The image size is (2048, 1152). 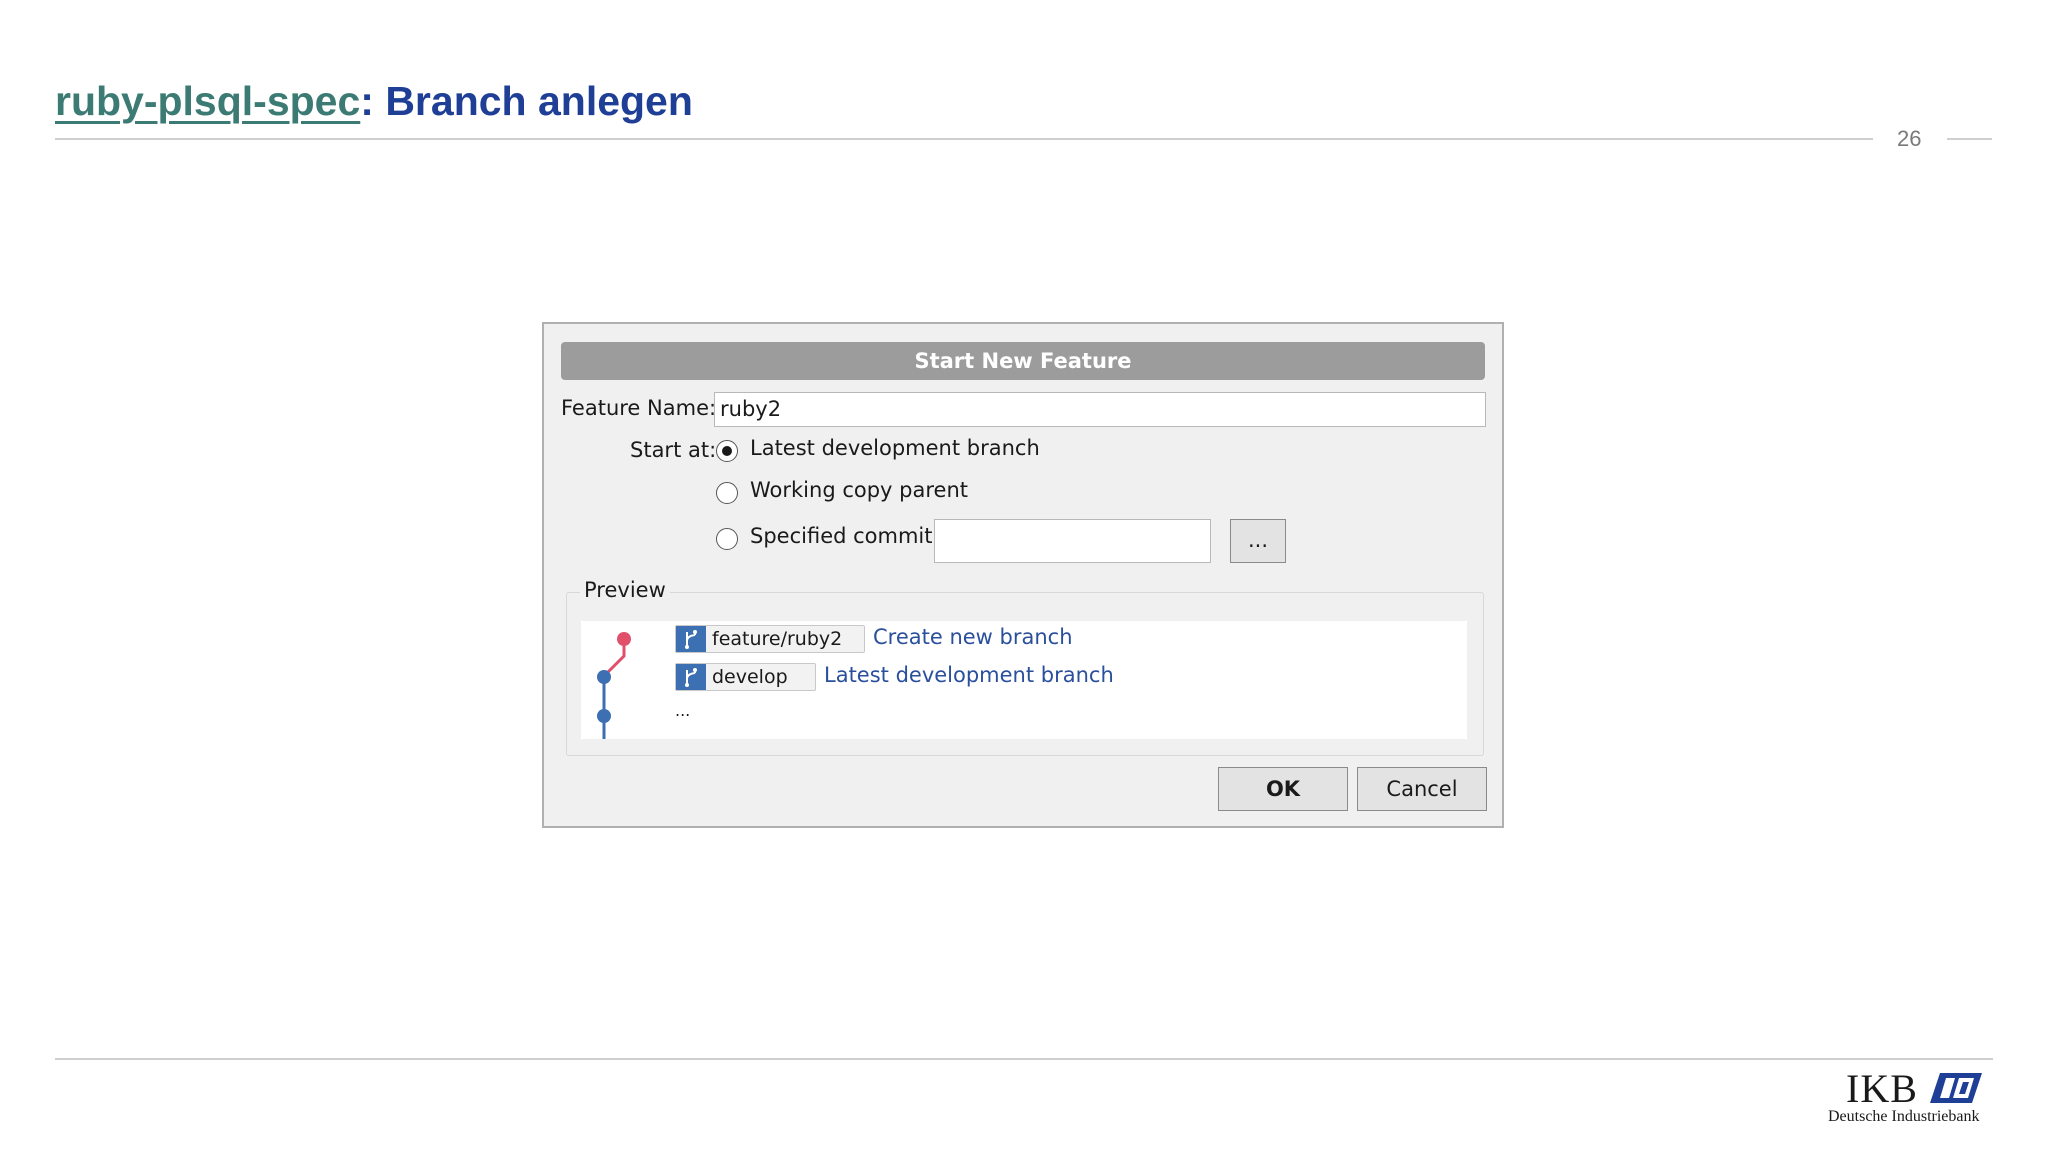 What do you see at coordinates (727, 493) in the screenshot?
I see `radio-working-copy-parent` at bounding box center [727, 493].